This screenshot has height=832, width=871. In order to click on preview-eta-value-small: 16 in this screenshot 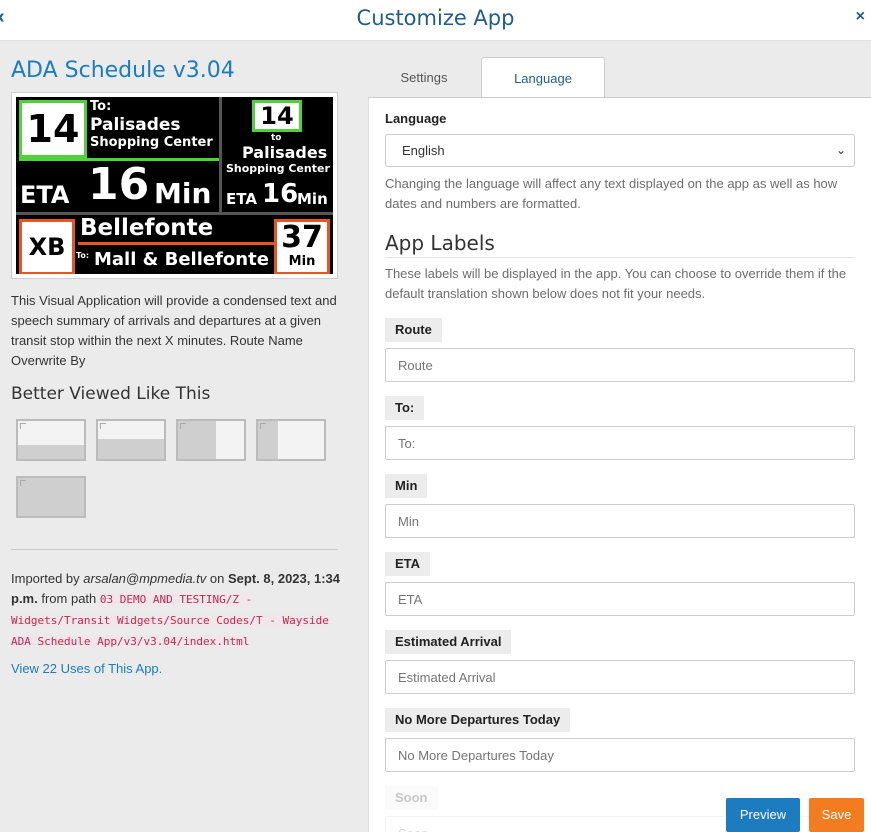, I will do `click(280, 194)`.